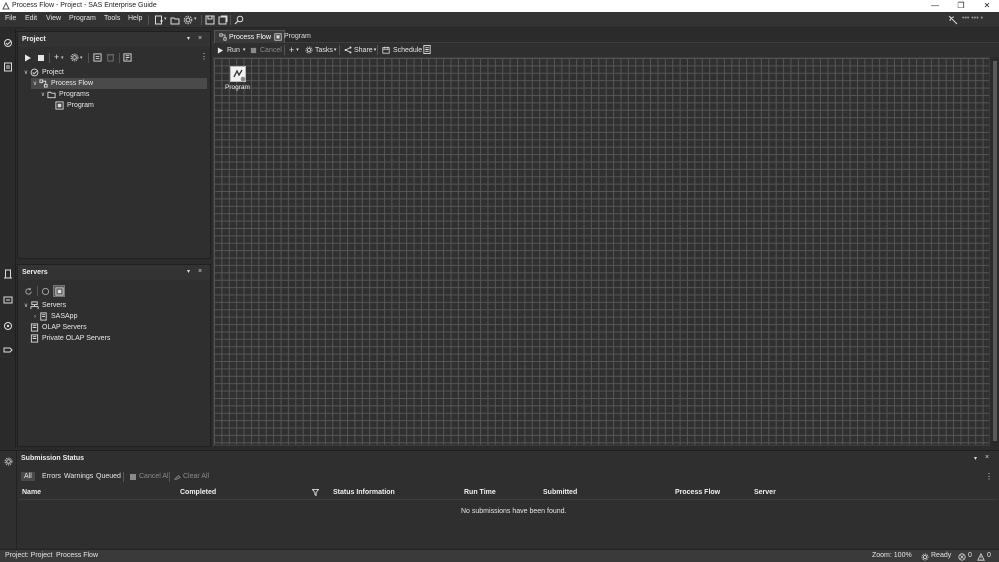 The height and width of the screenshot is (562, 999). What do you see at coordinates (315, 492) in the screenshot?
I see `column-filter-icon` at bounding box center [315, 492].